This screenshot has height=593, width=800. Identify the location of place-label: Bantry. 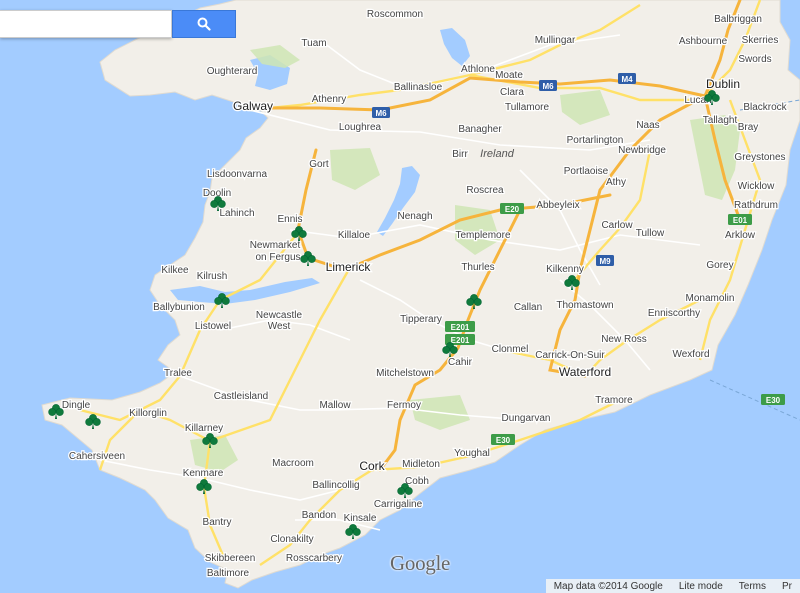
(217, 522).